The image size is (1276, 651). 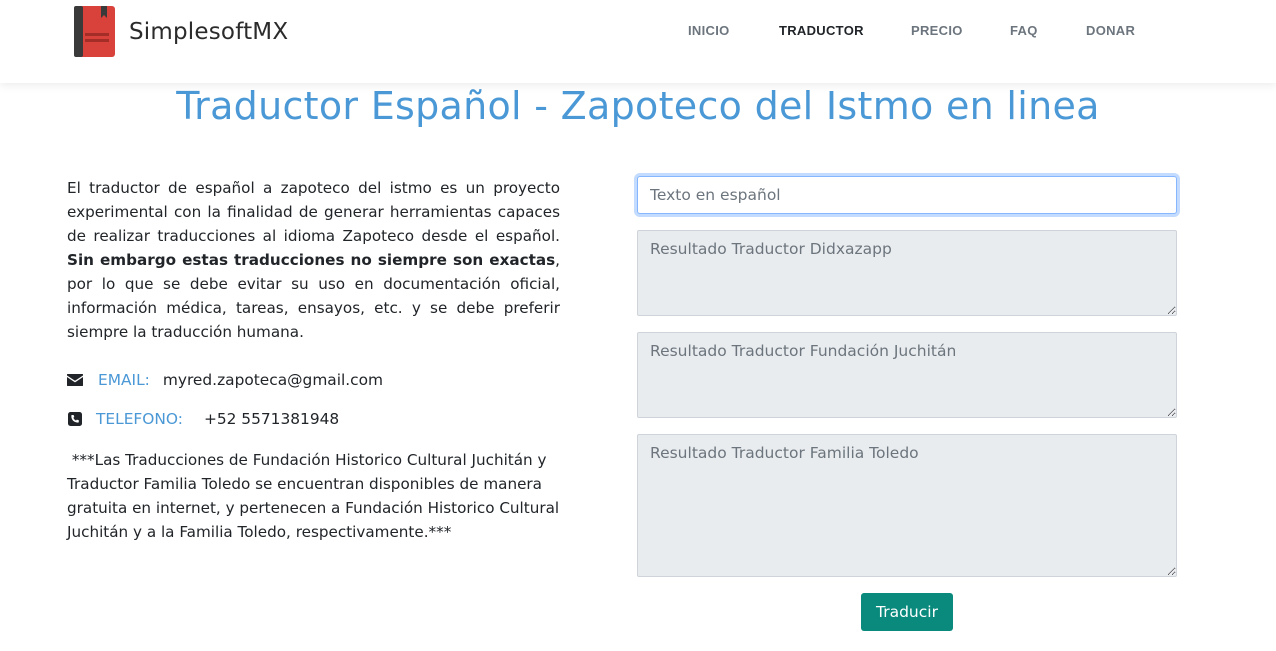 I want to click on nav-item-traductor: TRADUCTOR, so click(x=821, y=30).